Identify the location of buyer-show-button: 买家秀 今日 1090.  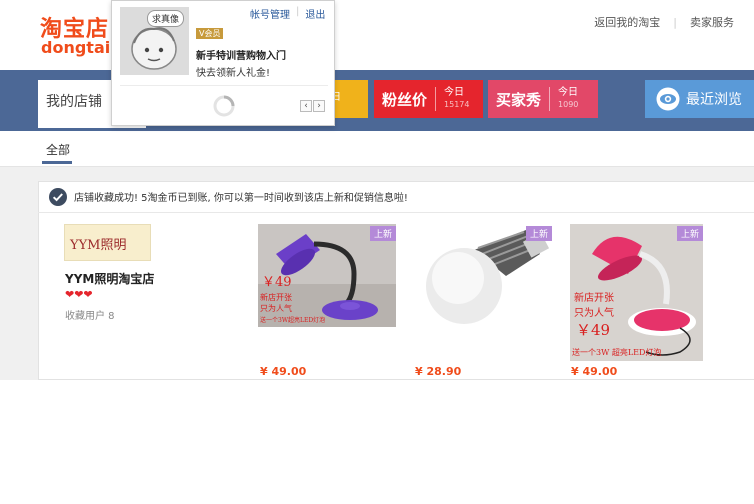
(543, 99).